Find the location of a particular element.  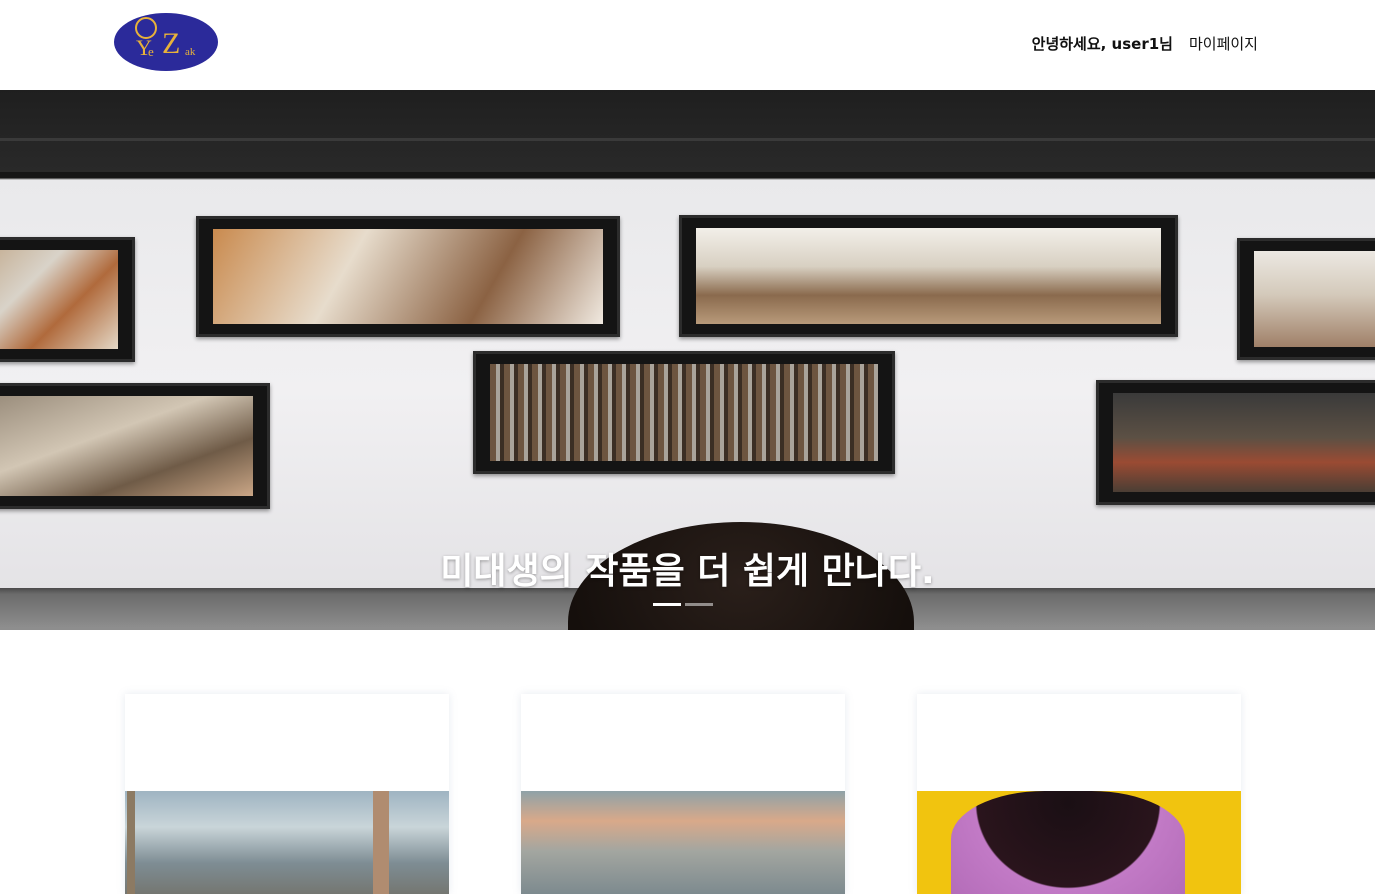

user-greeting: 안녕하세요, user1님 is located at coordinates (1102, 44).